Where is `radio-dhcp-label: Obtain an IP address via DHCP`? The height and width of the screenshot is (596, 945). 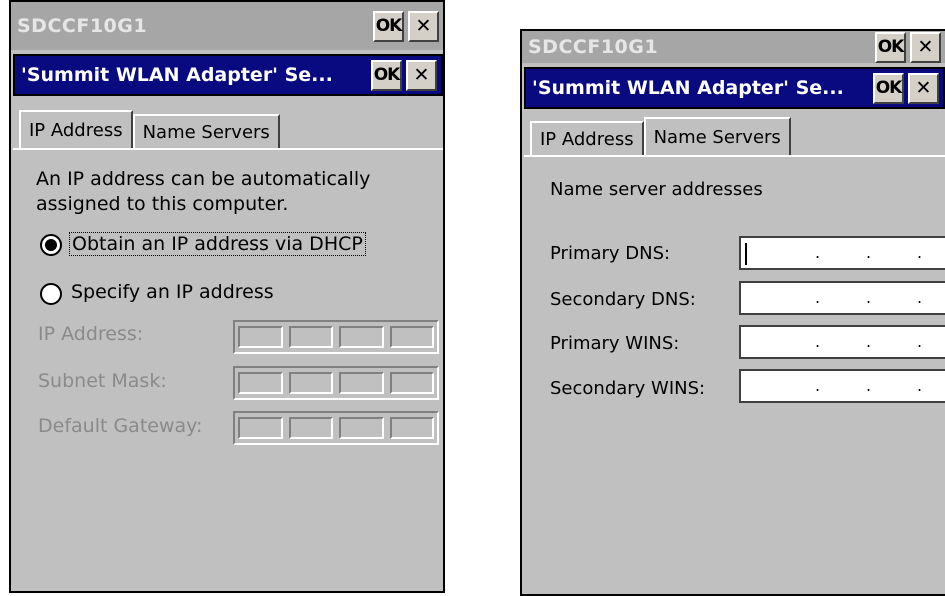
radio-dhcp-label: Obtain an IP address via DHCP is located at coordinates (217, 244).